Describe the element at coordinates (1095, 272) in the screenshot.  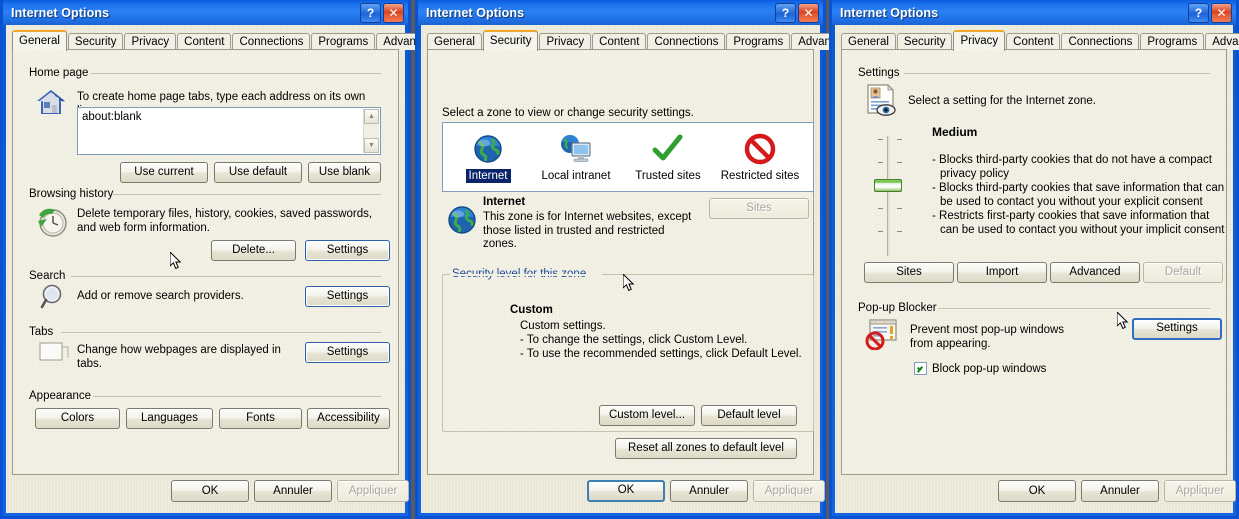
I see `advanced-button: Advanced` at that location.